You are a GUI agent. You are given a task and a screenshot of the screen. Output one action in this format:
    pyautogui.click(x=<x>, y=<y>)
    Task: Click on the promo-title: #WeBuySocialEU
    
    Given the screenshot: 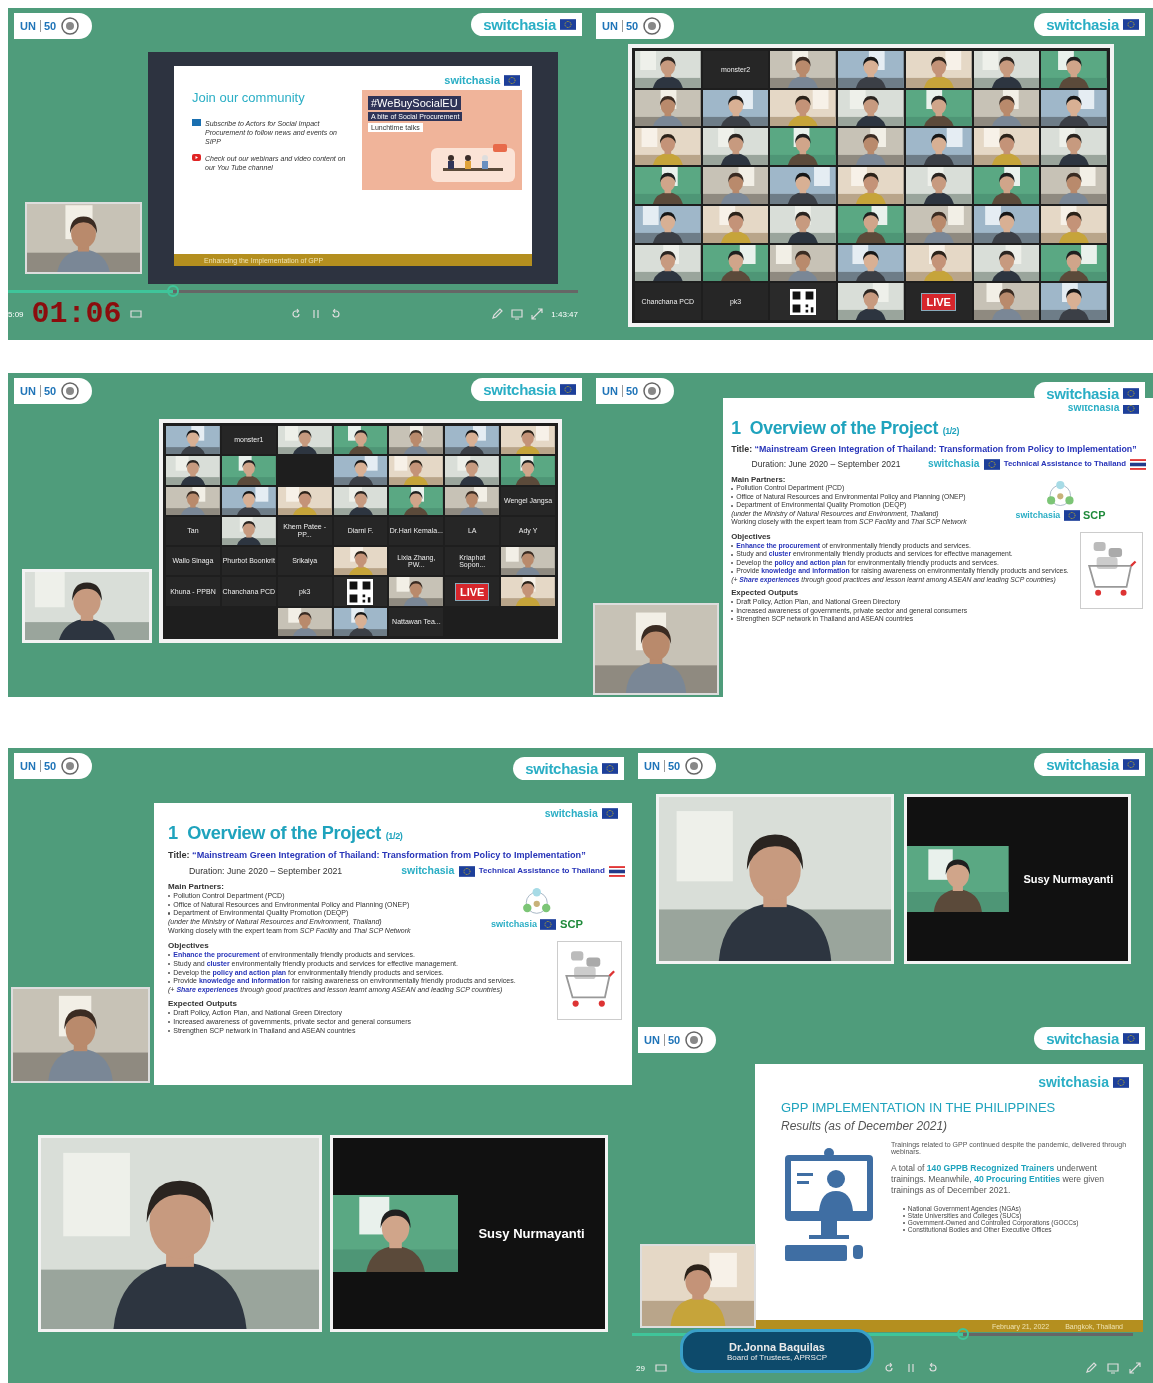 What is the action you would take?
    pyautogui.click(x=414, y=103)
    